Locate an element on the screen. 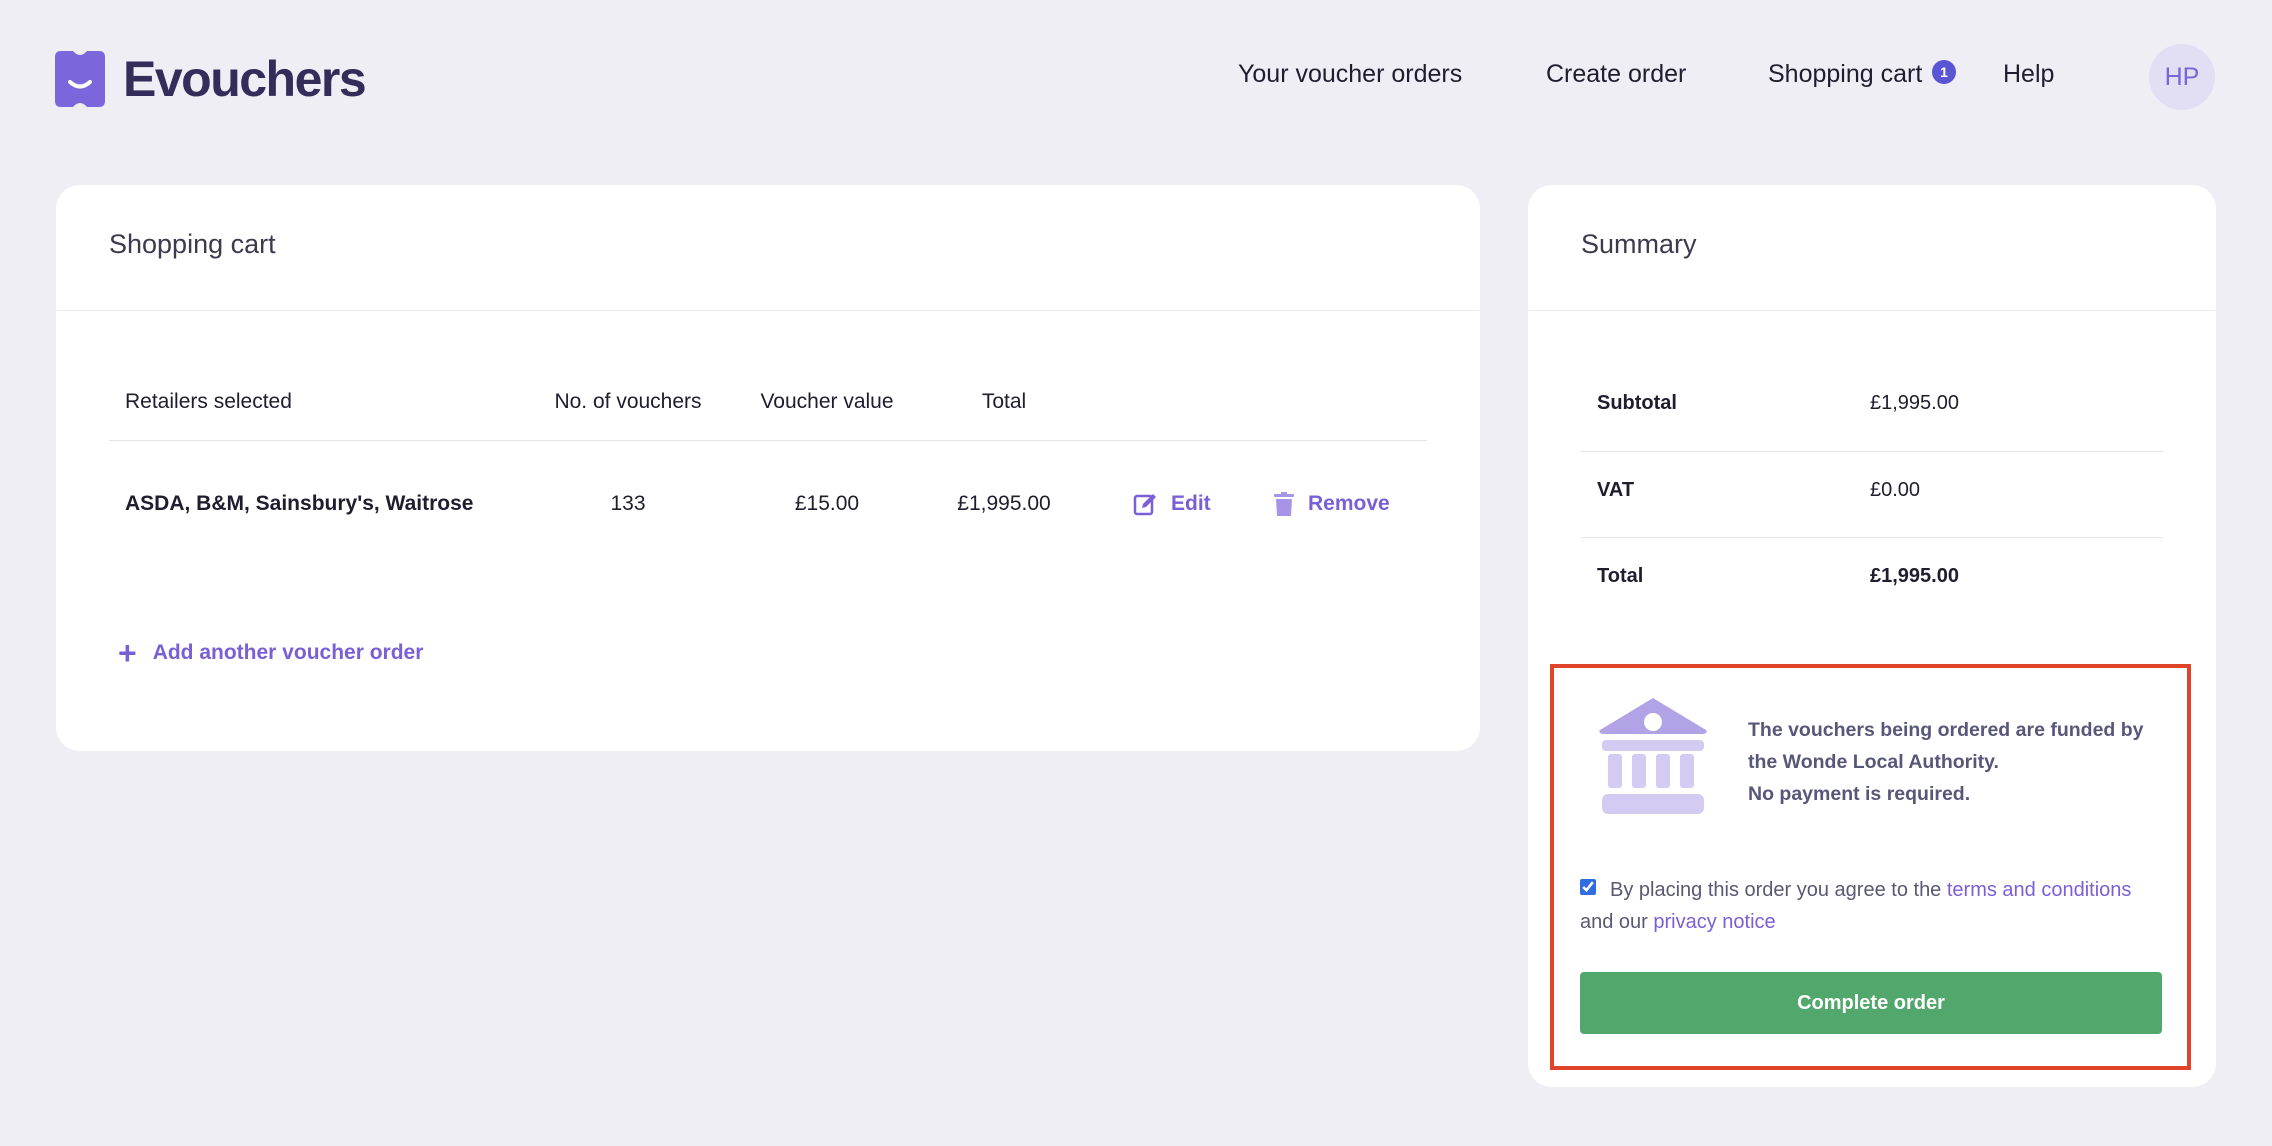 This screenshot has height=1146, width=2272. total-value: £1,995.00 is located at coordinates (1914, 576).